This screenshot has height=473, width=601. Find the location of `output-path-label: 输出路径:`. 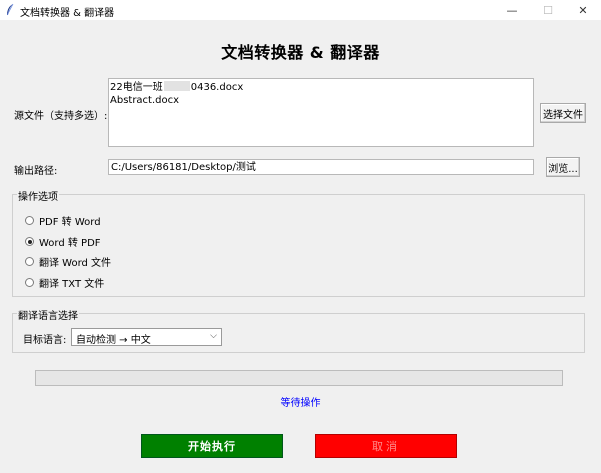

output-path-label: 输出路径: is located at coordinates (36, 171).